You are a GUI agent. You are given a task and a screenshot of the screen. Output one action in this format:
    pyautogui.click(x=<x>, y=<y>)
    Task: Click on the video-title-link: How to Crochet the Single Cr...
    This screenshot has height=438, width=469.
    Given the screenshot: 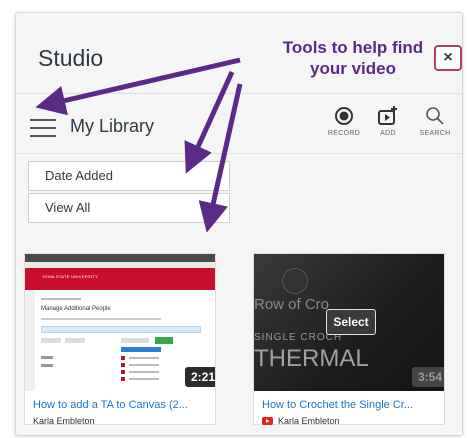 What is the action you would take?
    pyautogui.click(x=337, y=405)
    